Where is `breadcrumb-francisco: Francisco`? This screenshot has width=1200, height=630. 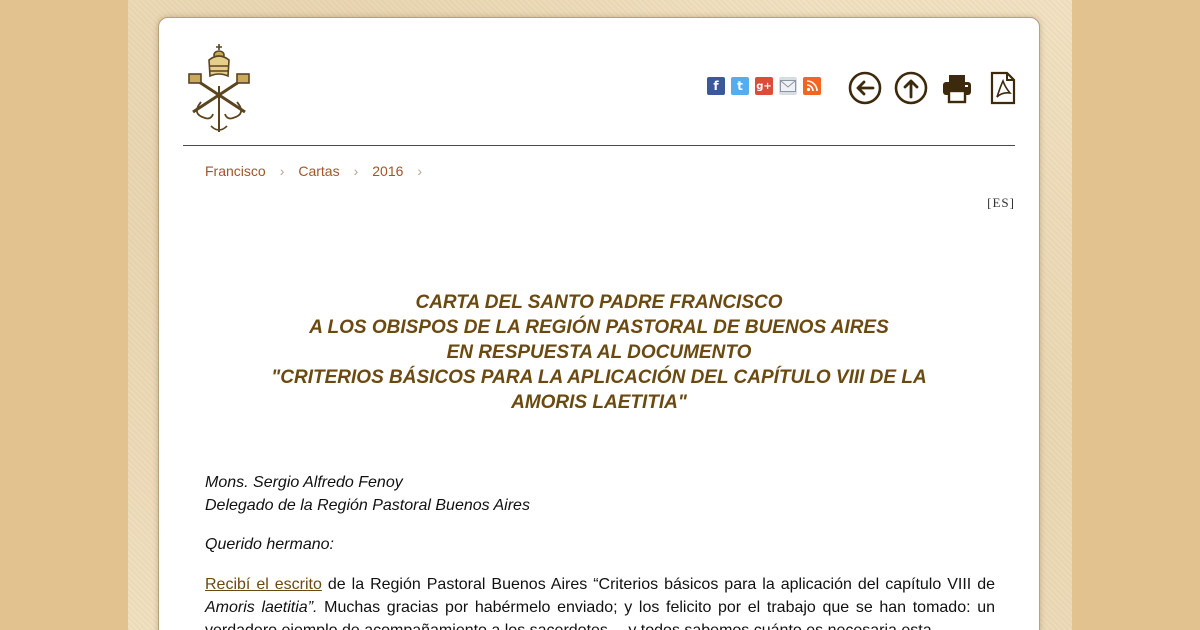 breadcrumb-francisco: Francisco is located at coordinates (235, 171).